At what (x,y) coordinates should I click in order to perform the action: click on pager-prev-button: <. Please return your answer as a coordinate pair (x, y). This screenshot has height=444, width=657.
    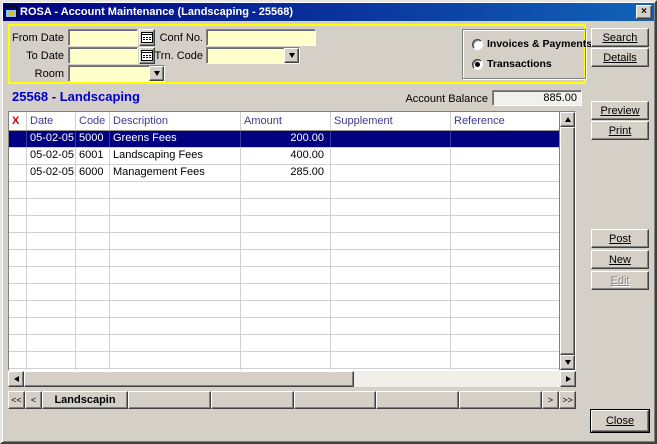
    Looking at the image, I should click on (33, 400).